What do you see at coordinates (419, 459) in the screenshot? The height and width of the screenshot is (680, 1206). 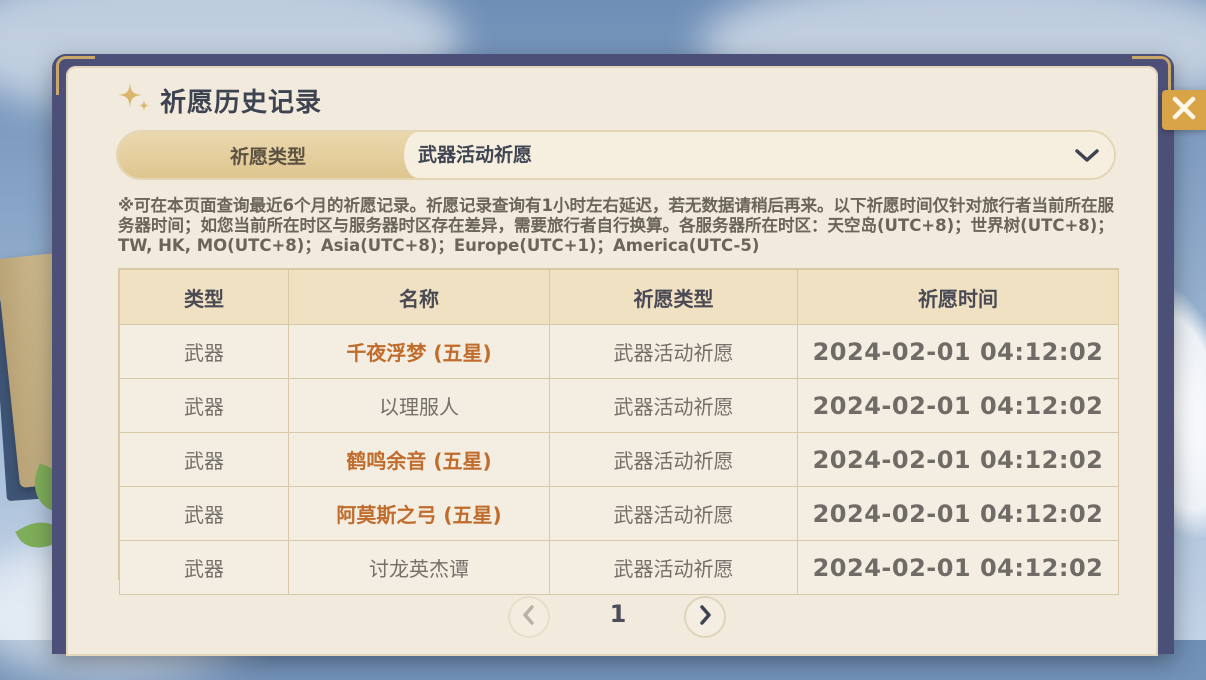 I see `cell-name: 鹤鸣余音 (五星)` at bounding box center [419, 459].